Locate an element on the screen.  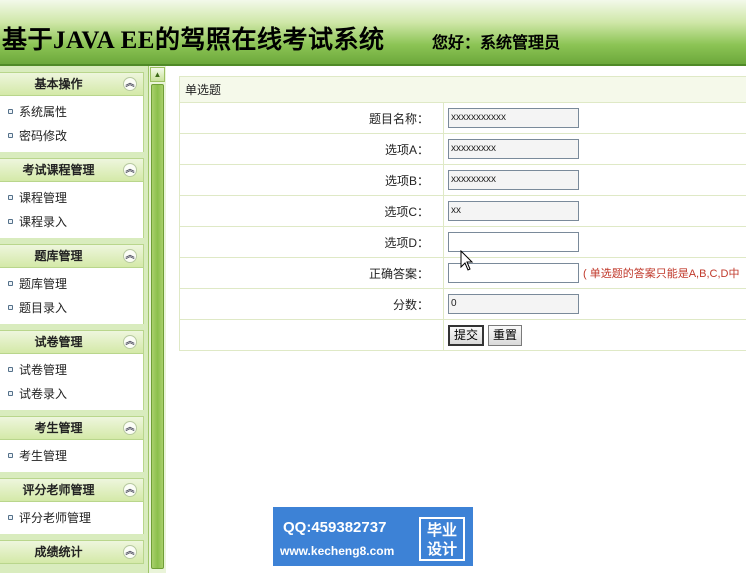
field-label: 题目名称： is located at coordinates (311, 118).